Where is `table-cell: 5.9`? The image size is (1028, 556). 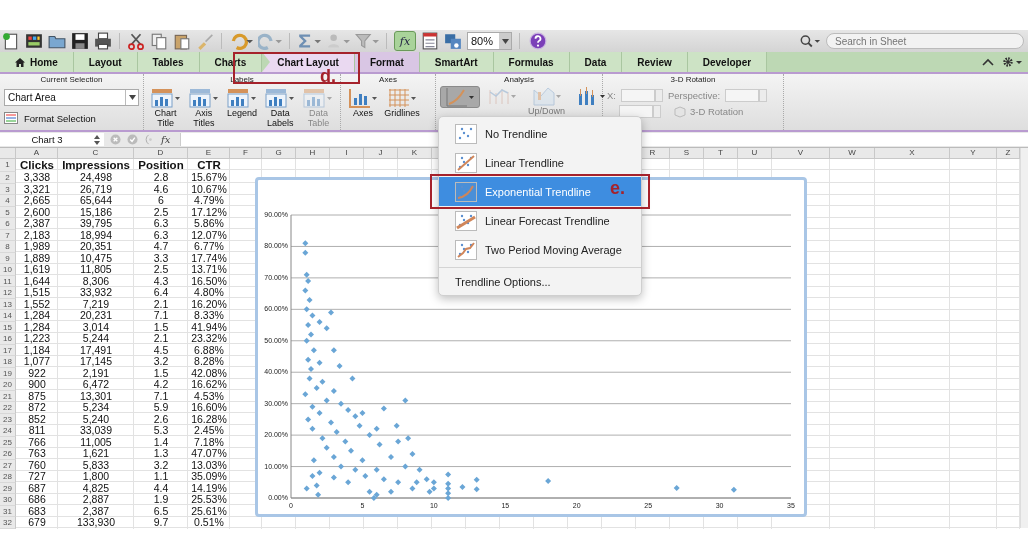
table-cell: 5.9 is located at coordinates (161, 407).